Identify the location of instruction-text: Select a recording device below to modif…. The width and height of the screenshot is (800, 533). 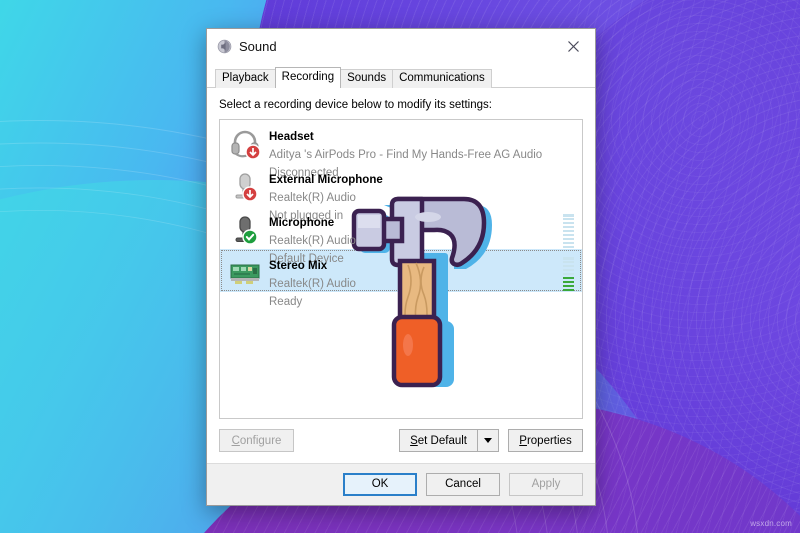
(355, 105).